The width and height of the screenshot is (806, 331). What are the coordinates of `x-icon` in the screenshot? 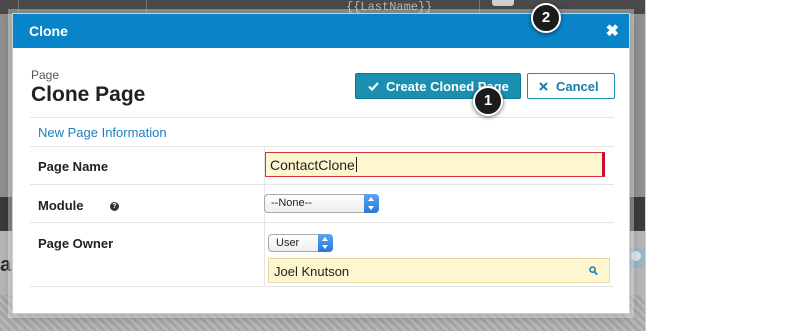 It's located at (543, 86).